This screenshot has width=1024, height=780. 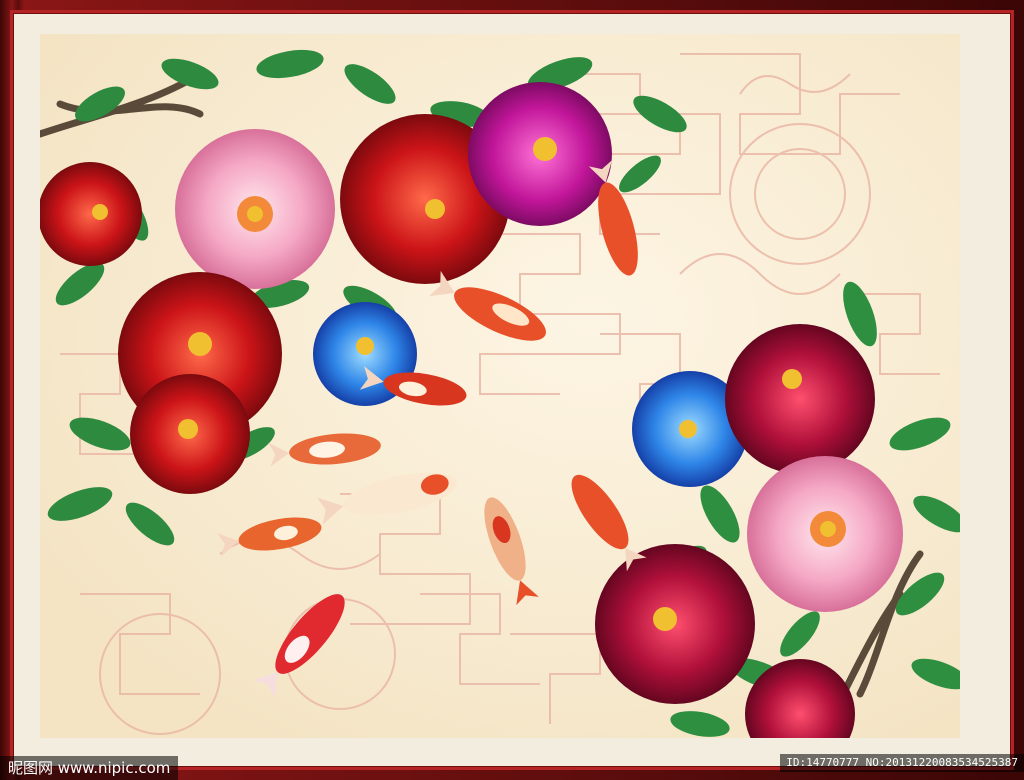 I want to click on peony-flower-magenta, so click(x=540, y=154).